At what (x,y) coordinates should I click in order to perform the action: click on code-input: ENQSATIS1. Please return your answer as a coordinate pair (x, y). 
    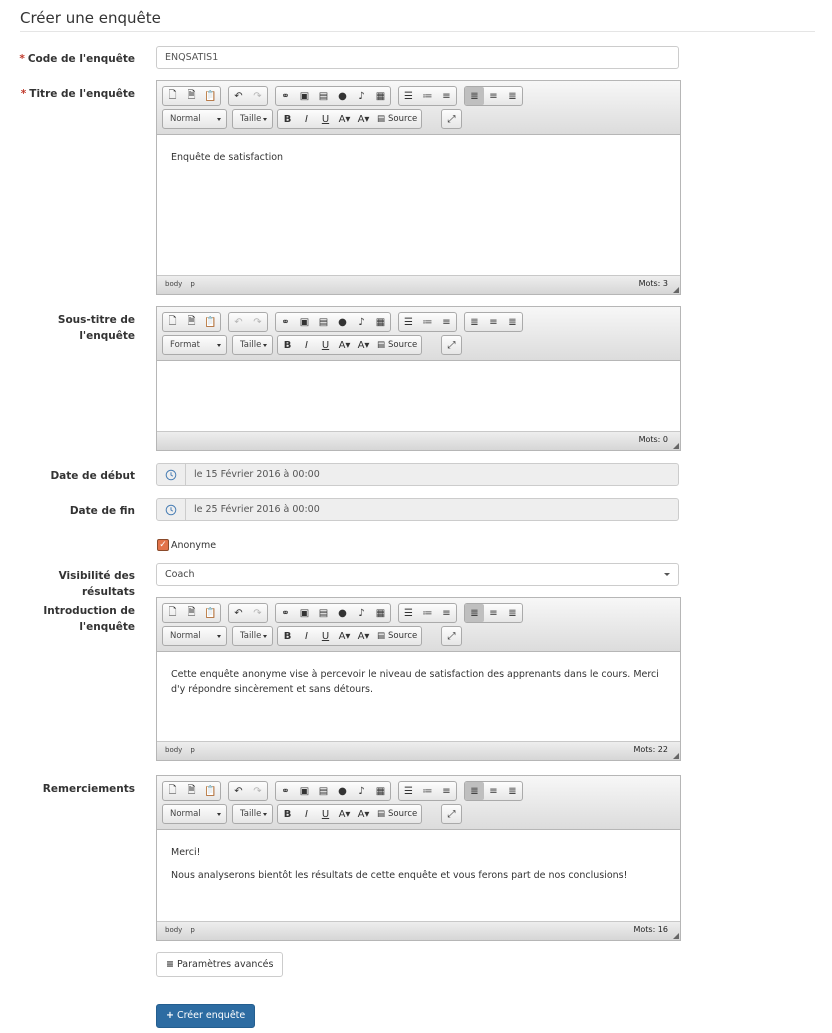
    Looking at the image, I should click on (417, 57).